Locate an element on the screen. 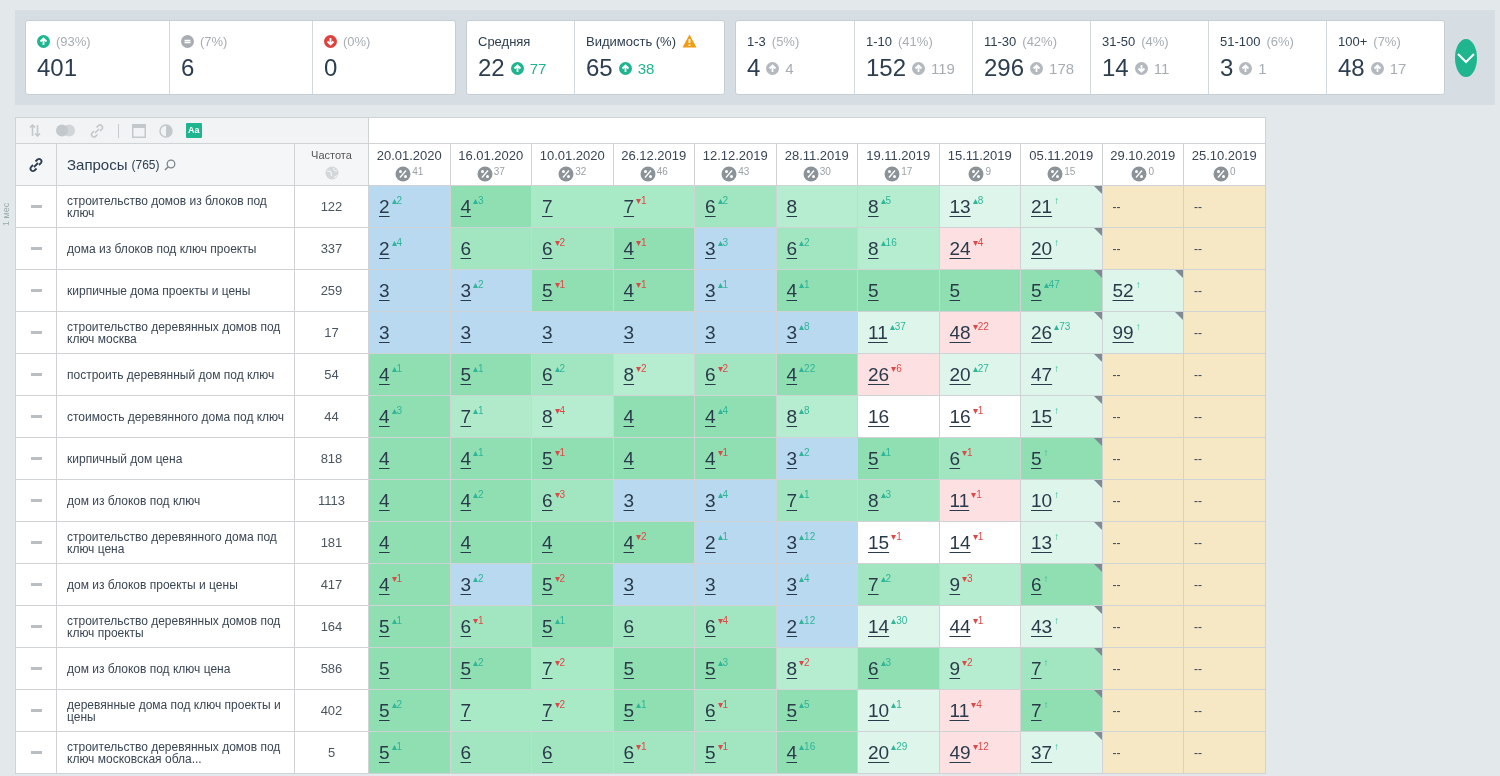 Image resolution: width=1500 pixels, height=776 pixels. position-link: 99 is located at coordinates (1123, 332).